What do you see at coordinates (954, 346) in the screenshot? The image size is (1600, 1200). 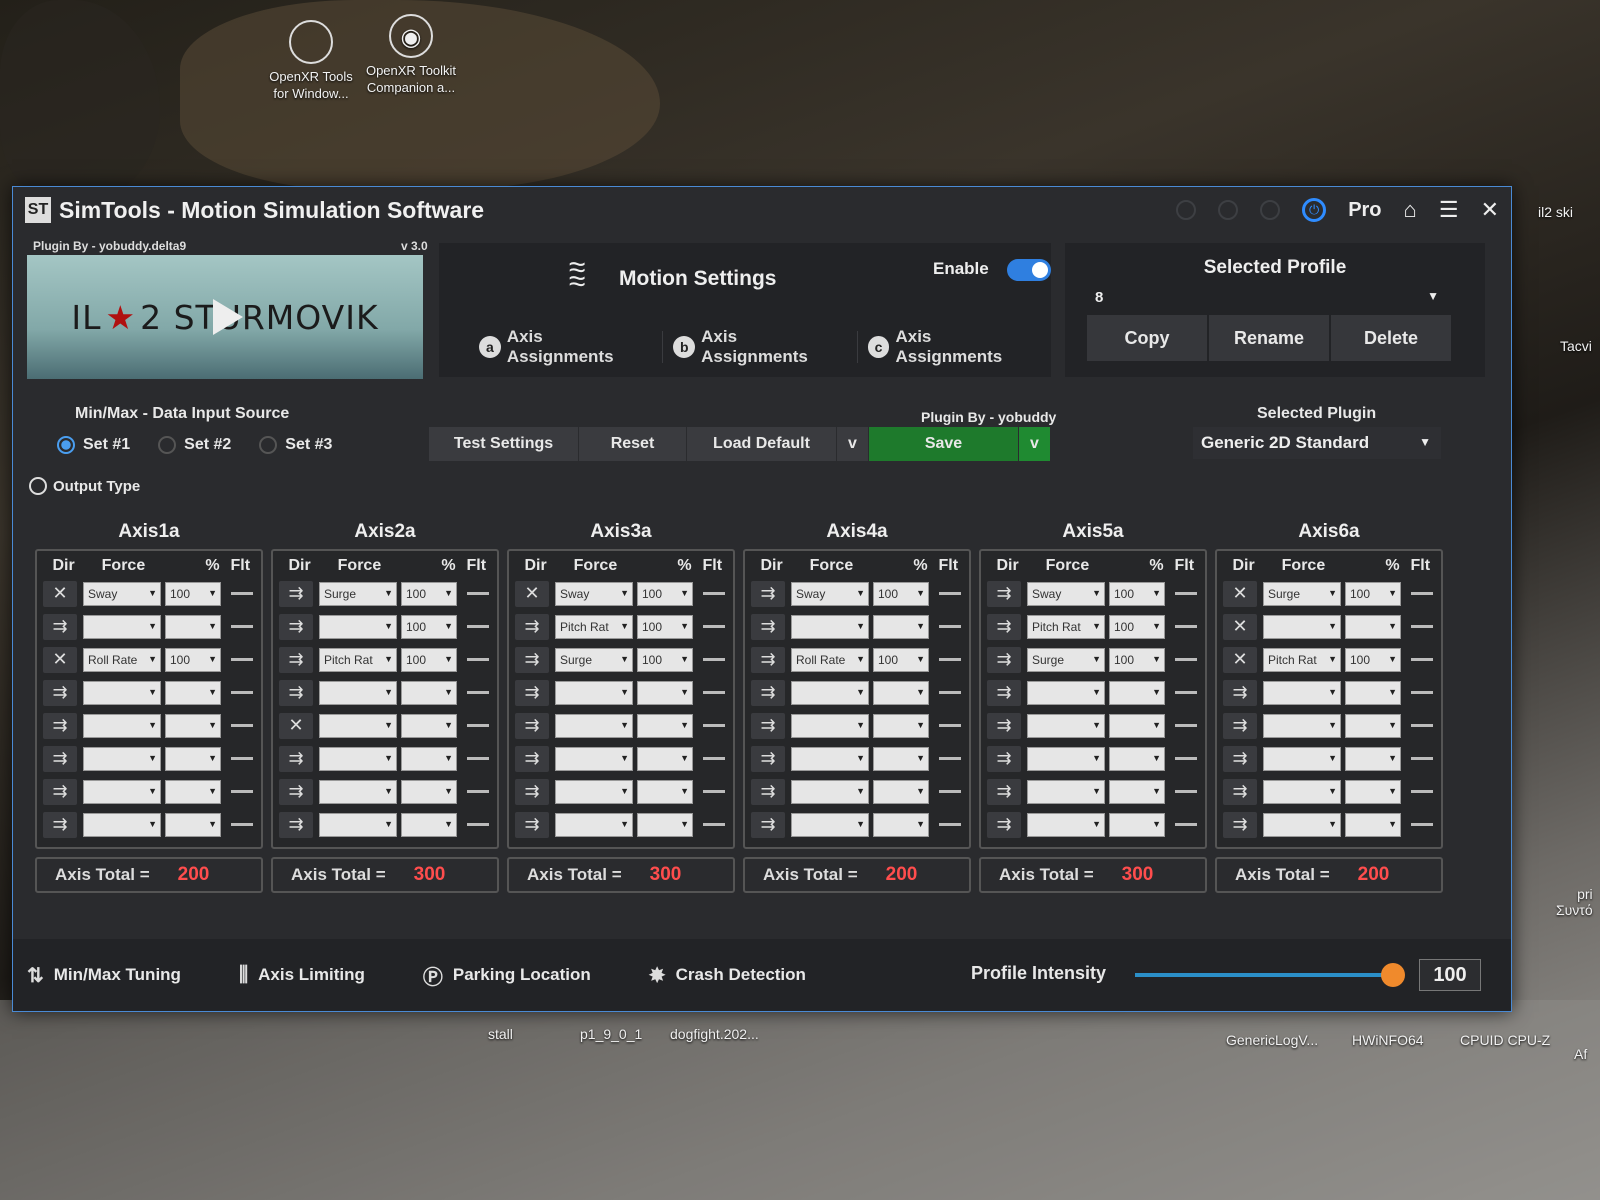 I see `tab-axis-assignments-c: c Axis Assignments` at bounding box center [954, 346].